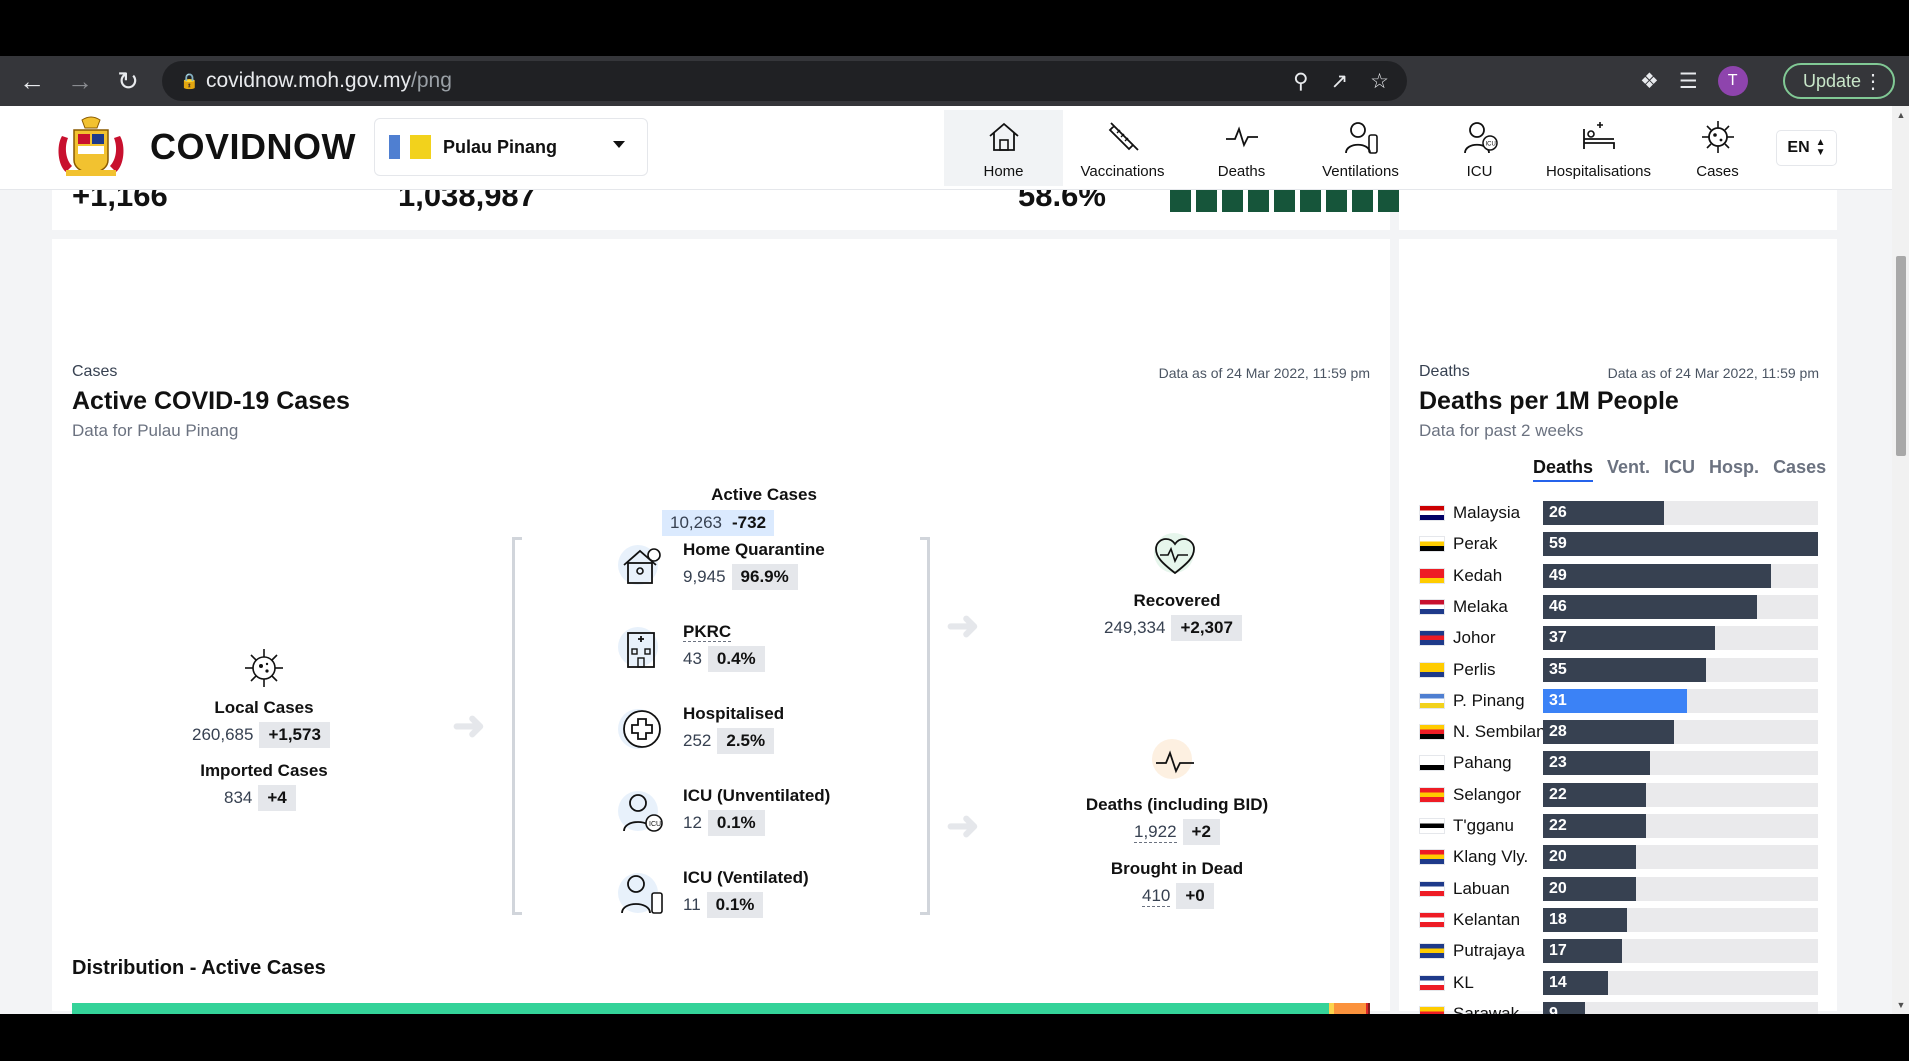 Image resolution: width=1909 pixels, height=1061 pixels. What do you see at coordinates (1649, 81) in the screenshot?
I see `extensions-icon: ❖` at bounding box center [1649, 81].